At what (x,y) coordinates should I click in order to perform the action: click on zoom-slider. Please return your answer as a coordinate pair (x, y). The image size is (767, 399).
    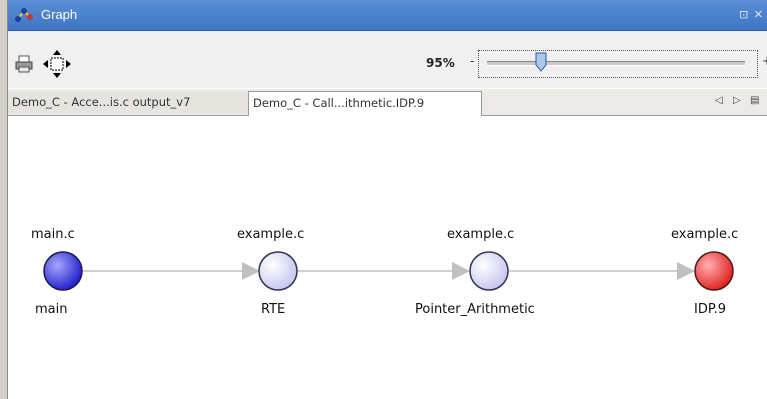
    Looking at the image, I should click on (618, 64).